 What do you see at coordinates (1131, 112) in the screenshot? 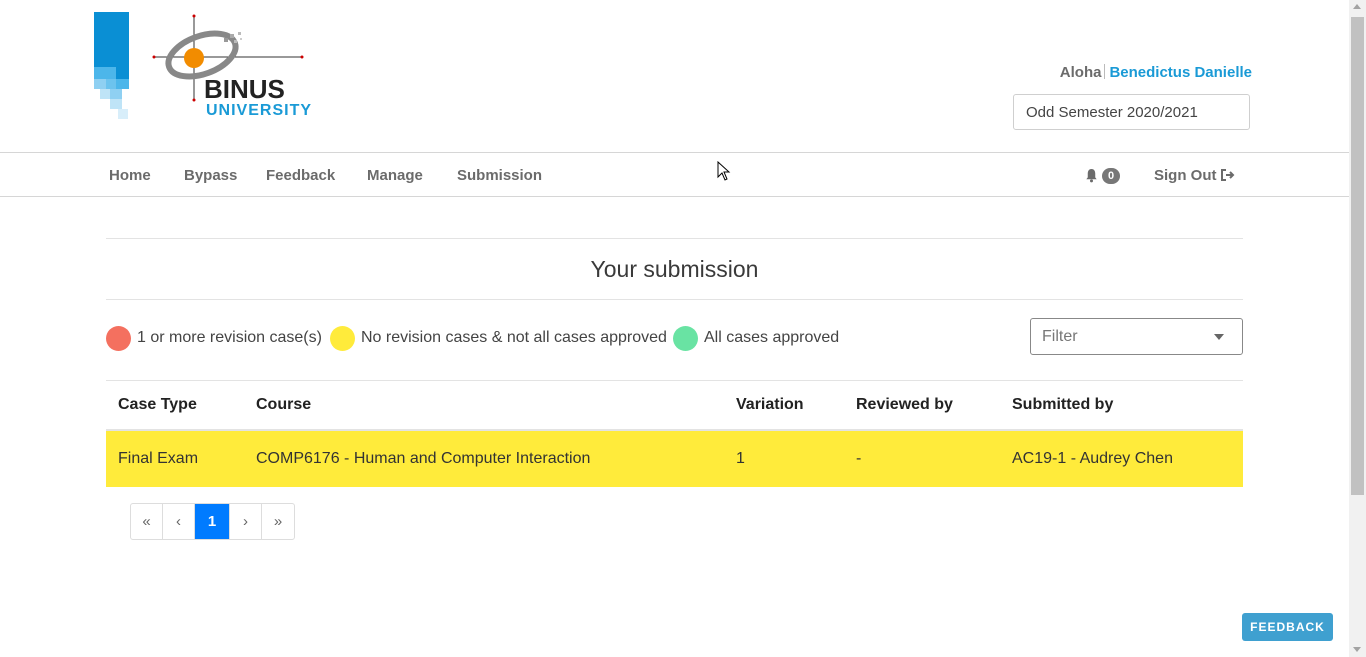
I see `semester-select: Odd Semester 2020/2021` at bounding box center [1131, 112].